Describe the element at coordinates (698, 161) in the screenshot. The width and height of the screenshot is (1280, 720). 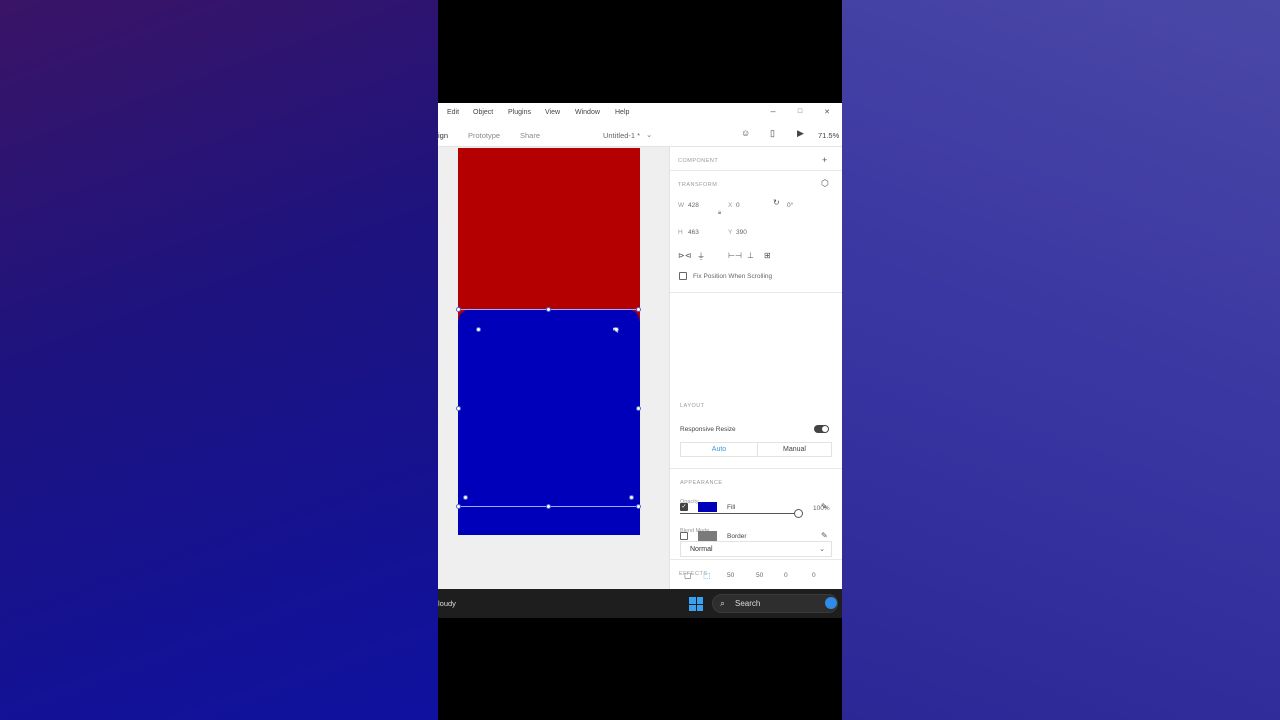
I see `component-section-title: COMPONENT` at that location.